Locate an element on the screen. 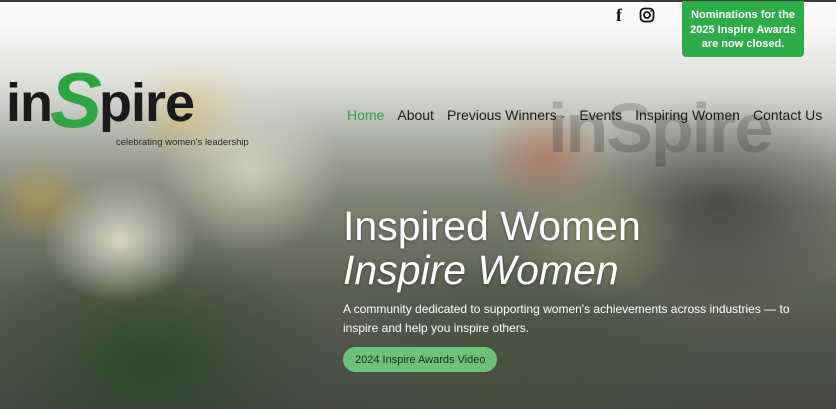 This screenshot has height=409, width=836. facebook-icon: f is located at coordinates (619, 15).